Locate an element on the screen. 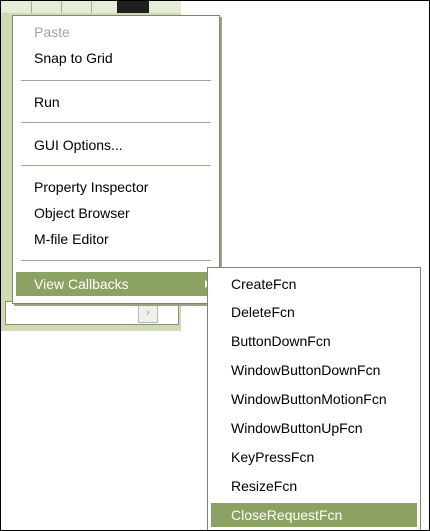 Image resolution: width=430 pixels, height=531 pixels. submenu-item-label: WindowButtonMotionFcn is located at coordinates (309, 399).